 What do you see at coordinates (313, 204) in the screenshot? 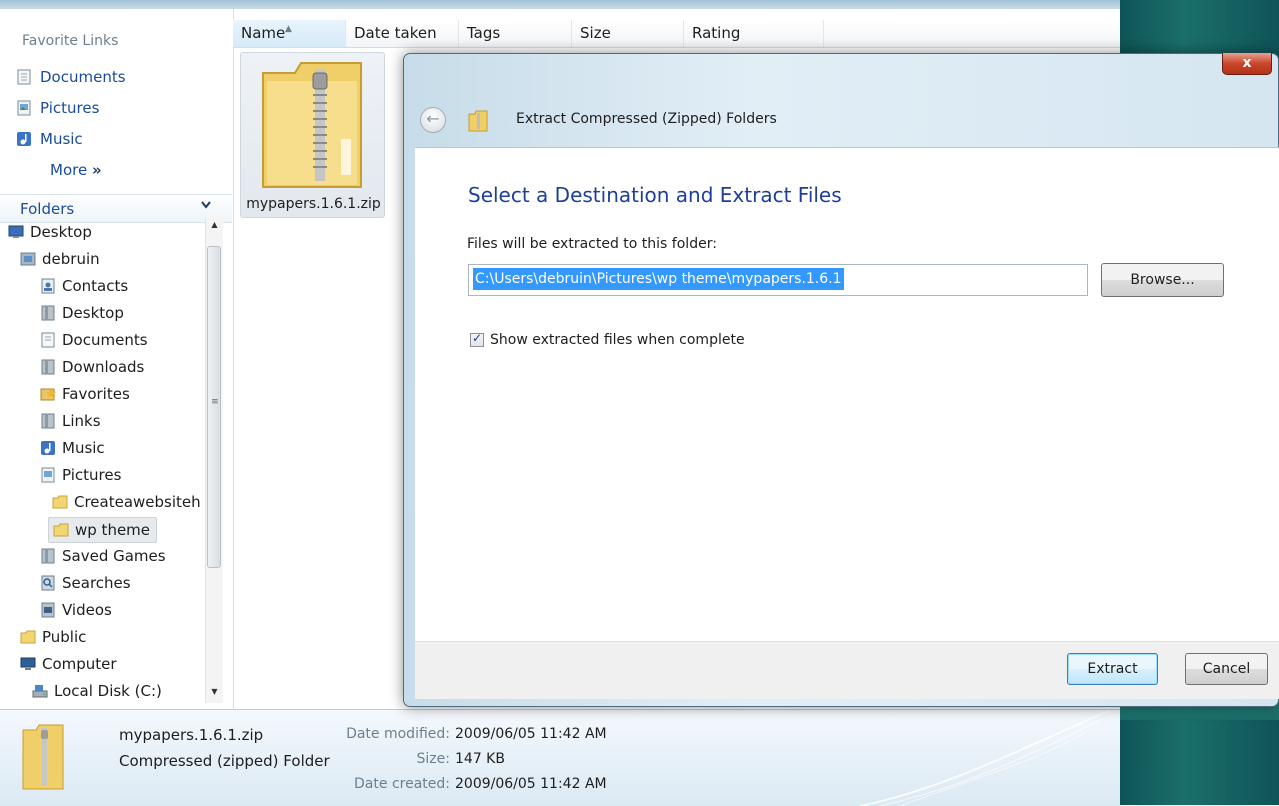
I see `file-name-label: mypapers.1.6.1.zip` at bounding box center [313, 204].